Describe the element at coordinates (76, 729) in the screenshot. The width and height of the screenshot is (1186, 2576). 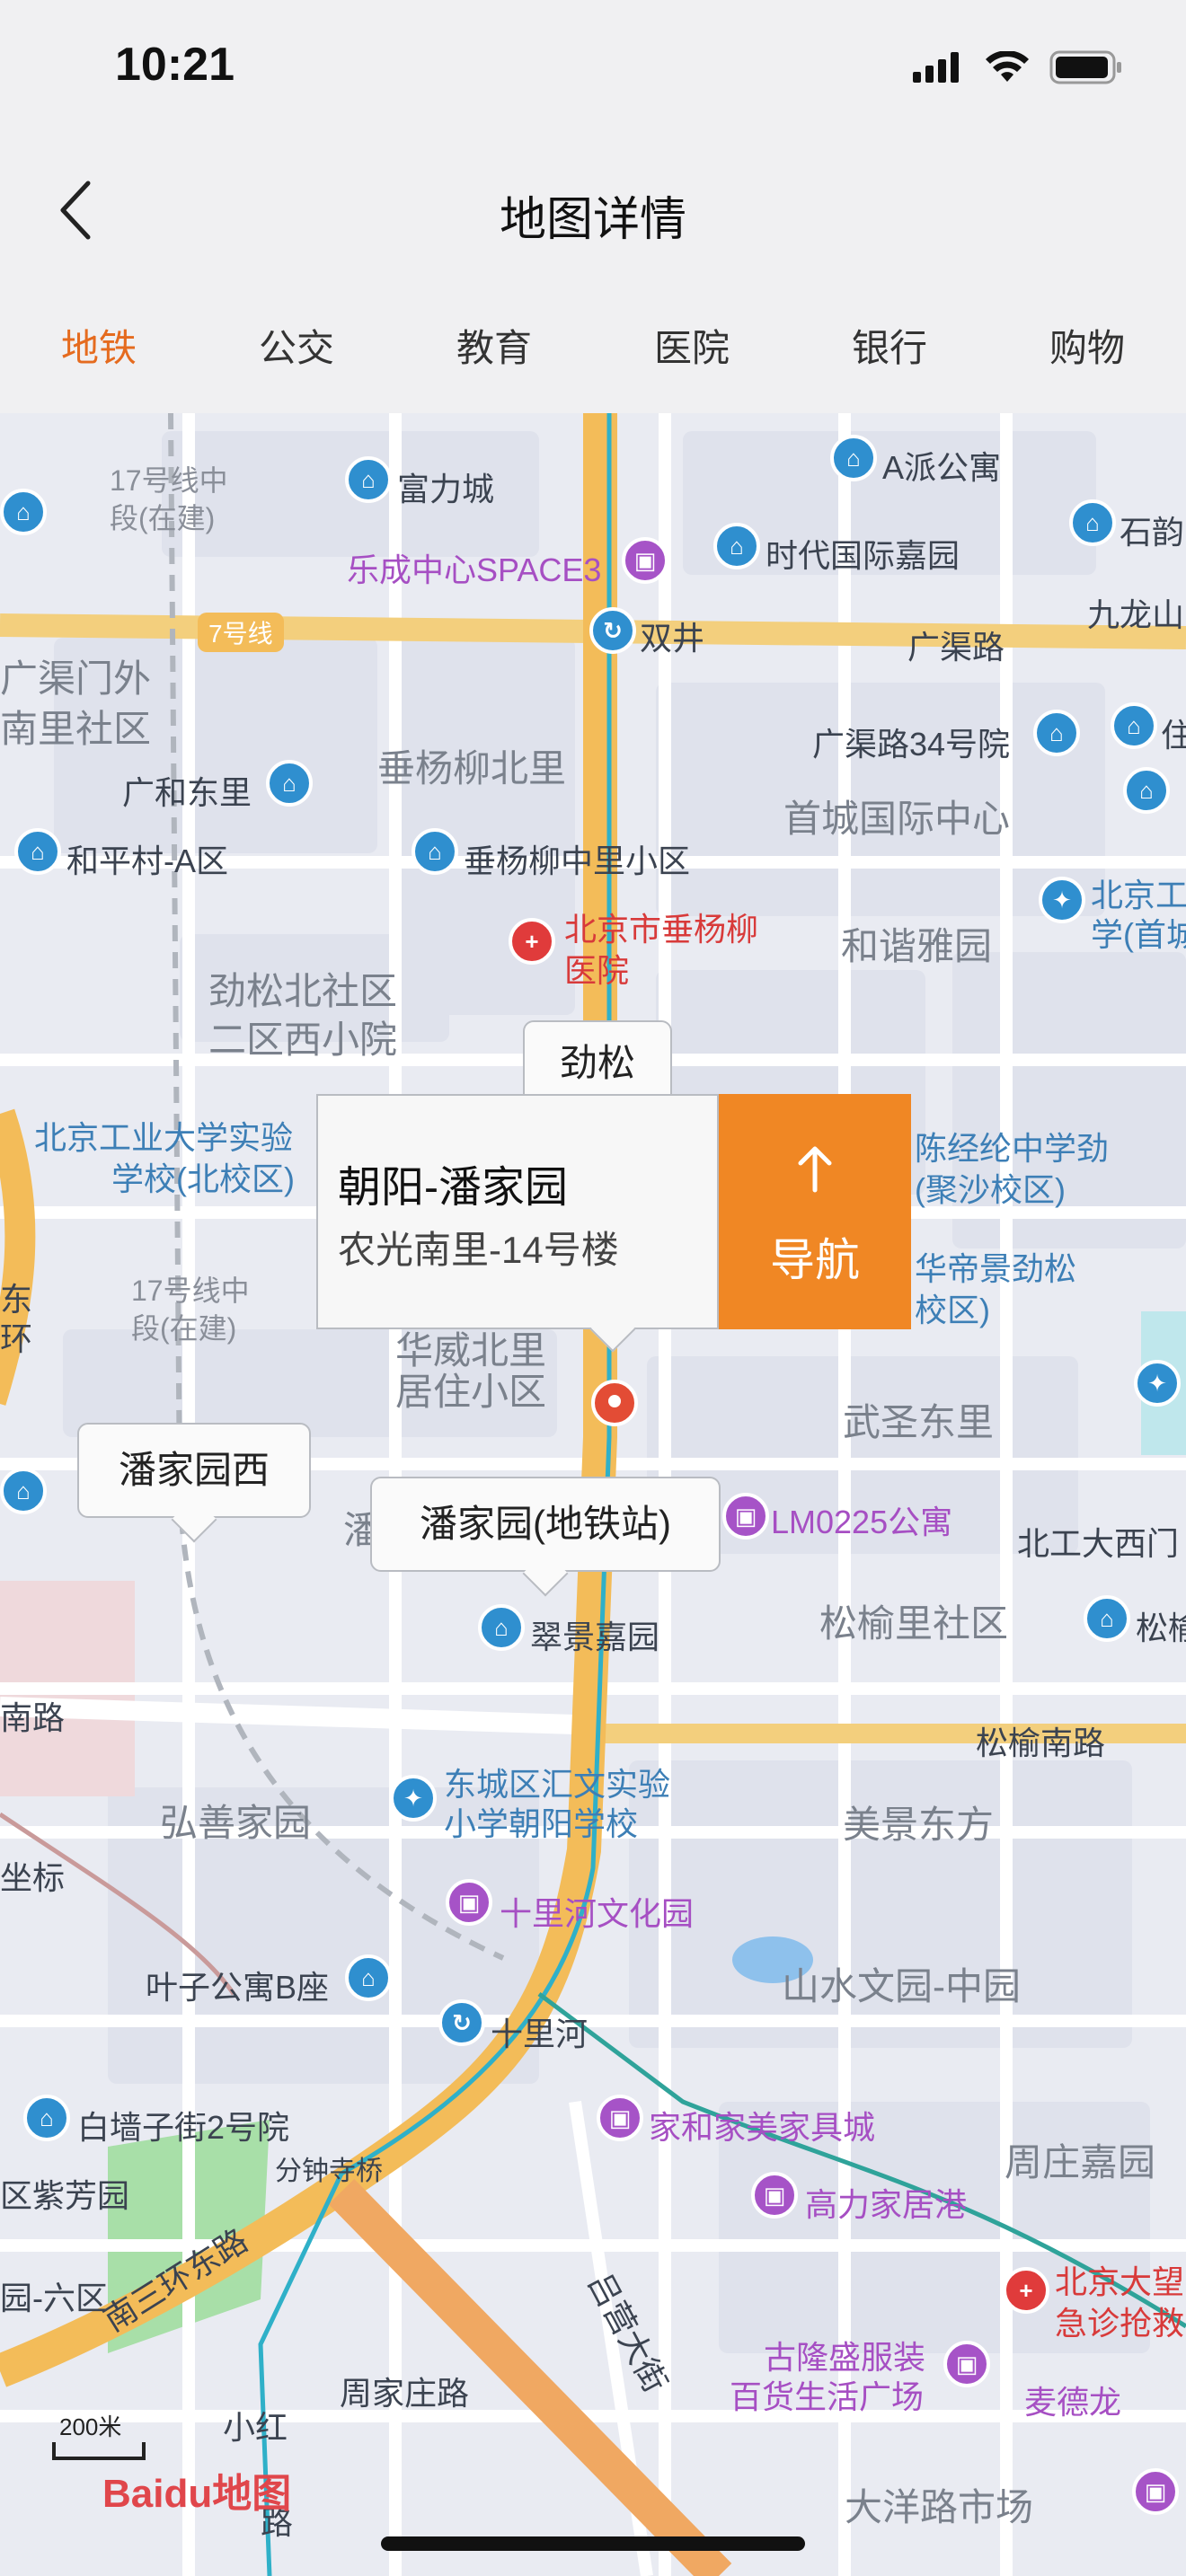
I see `map-label: 南里社区` at that location.